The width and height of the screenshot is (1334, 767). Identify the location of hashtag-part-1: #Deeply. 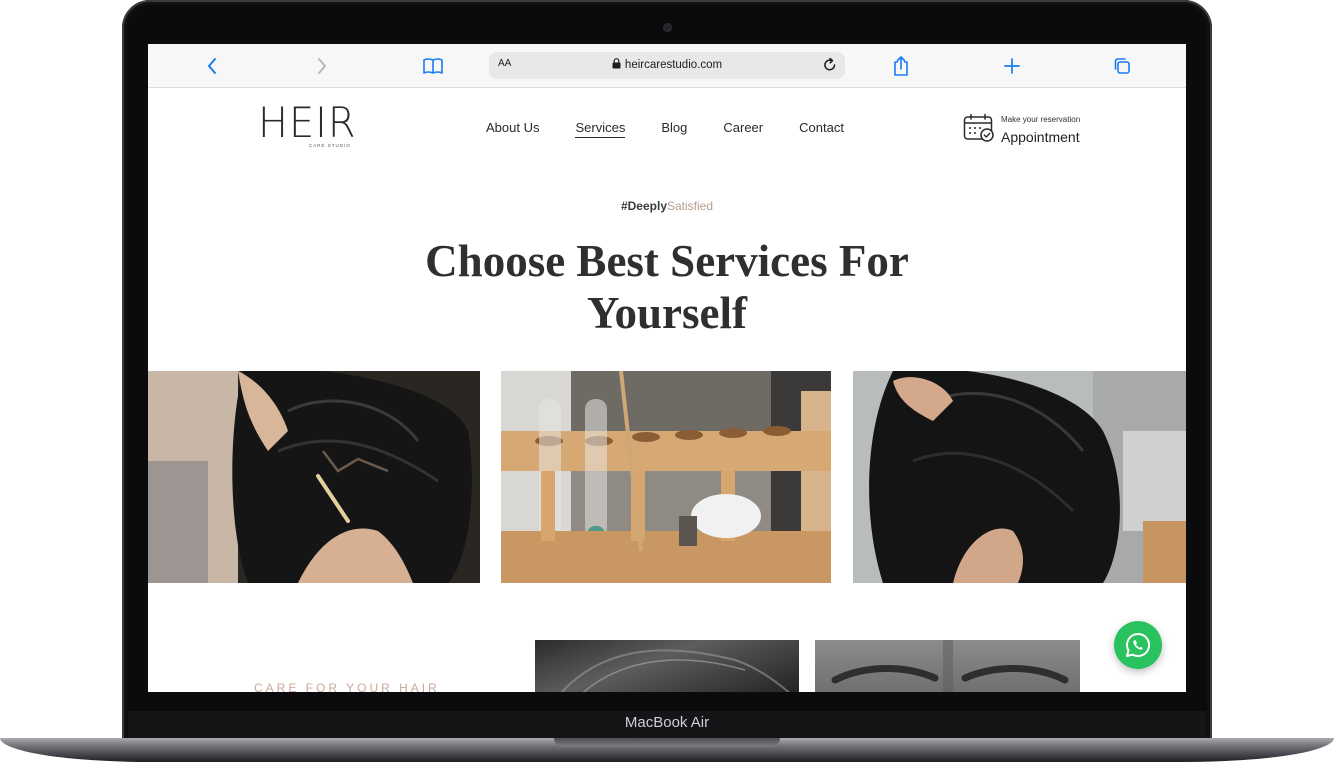
(643, 206).